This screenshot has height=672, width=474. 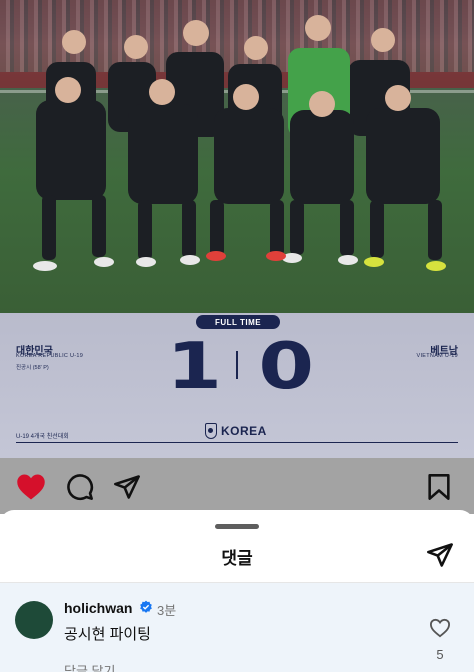 What do you see at coordinates (98, 608) in the screenshot?
I see `comment-username: holichwan` at bounding box center [98, 608].